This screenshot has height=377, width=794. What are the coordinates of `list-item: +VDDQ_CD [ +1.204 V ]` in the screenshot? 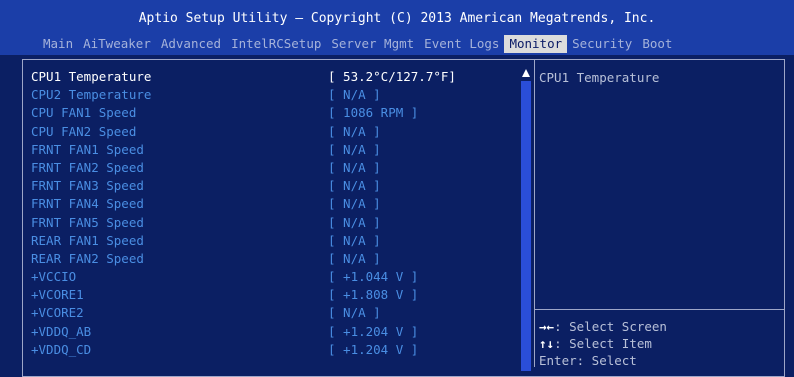 It's located at (271, 350).